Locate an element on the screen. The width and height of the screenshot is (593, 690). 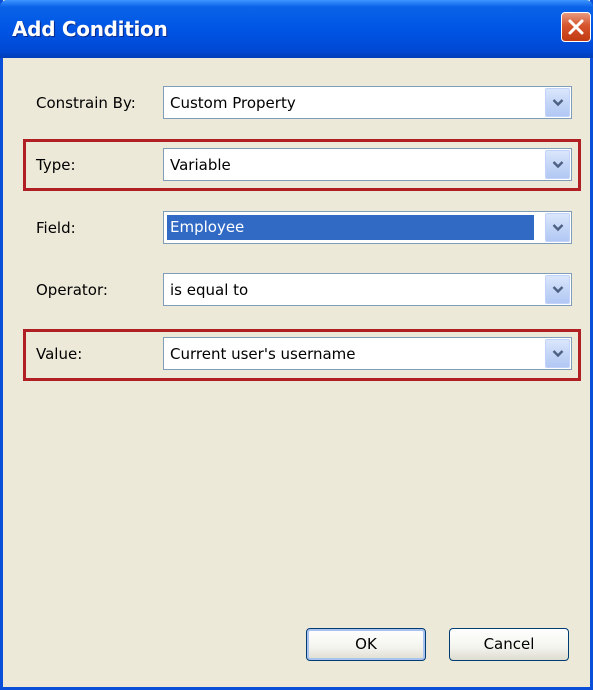
operator-value: is equal to is located at coordinates (209, 290).